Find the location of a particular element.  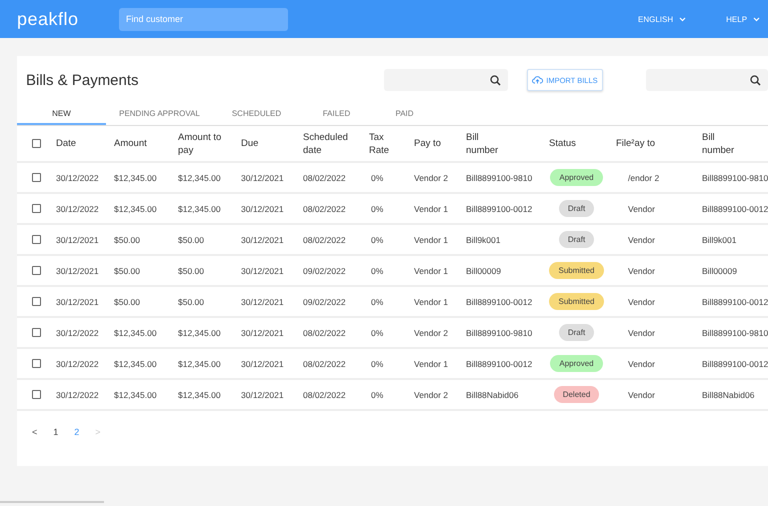

column-header: Amount is located at coordinates (131, 143).